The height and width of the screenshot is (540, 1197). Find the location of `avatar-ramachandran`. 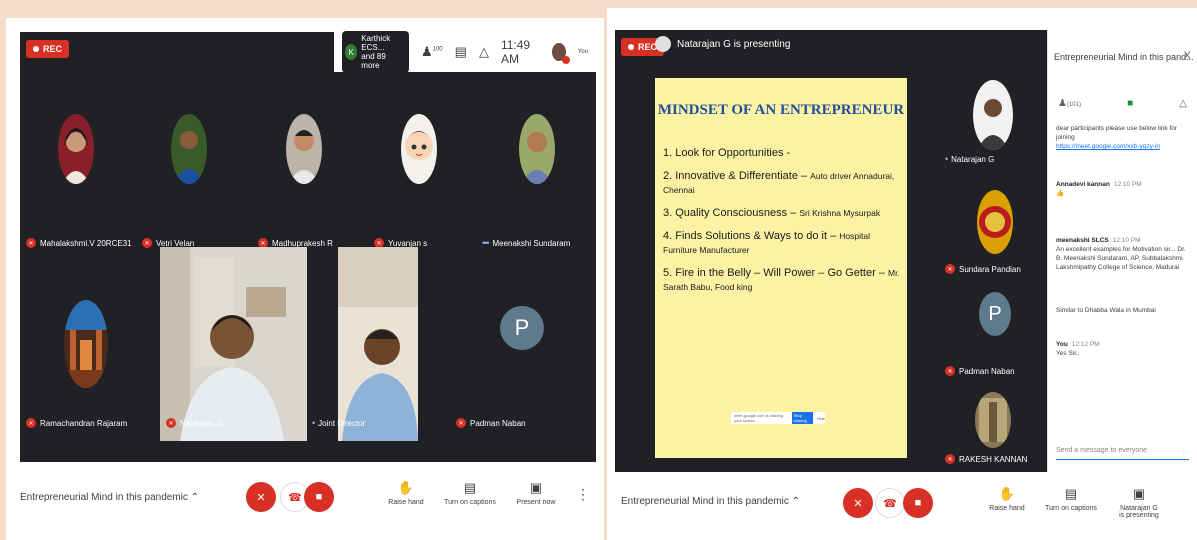

avatar-ramachandran is located at coordinates (86, 344).